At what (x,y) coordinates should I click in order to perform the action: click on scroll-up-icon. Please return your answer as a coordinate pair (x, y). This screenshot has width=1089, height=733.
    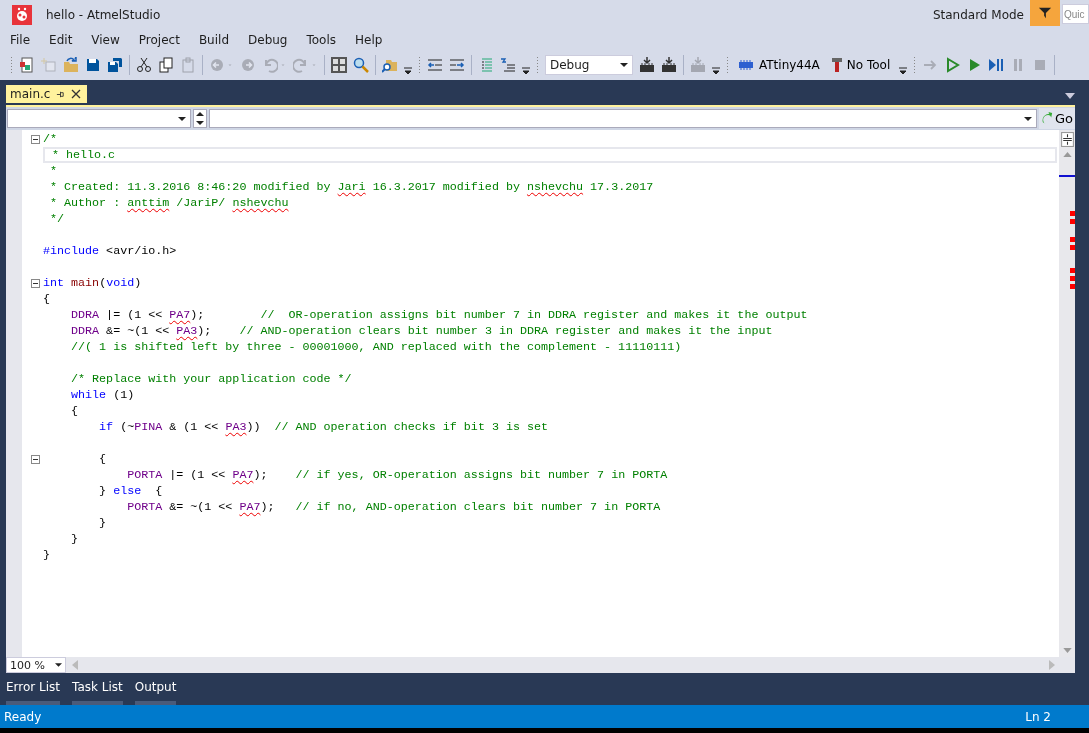
    Looking at the image, I should click on (1067, 154).